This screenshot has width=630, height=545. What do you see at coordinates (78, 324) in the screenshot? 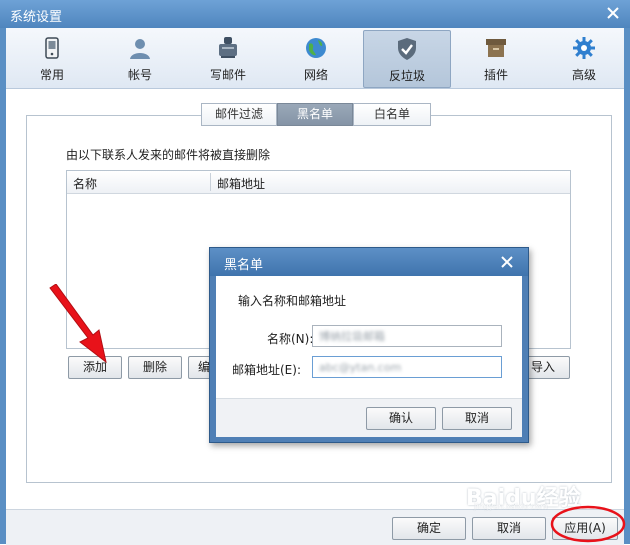
I see `annotation-arrow-icon` at bounding box center [78, 324].